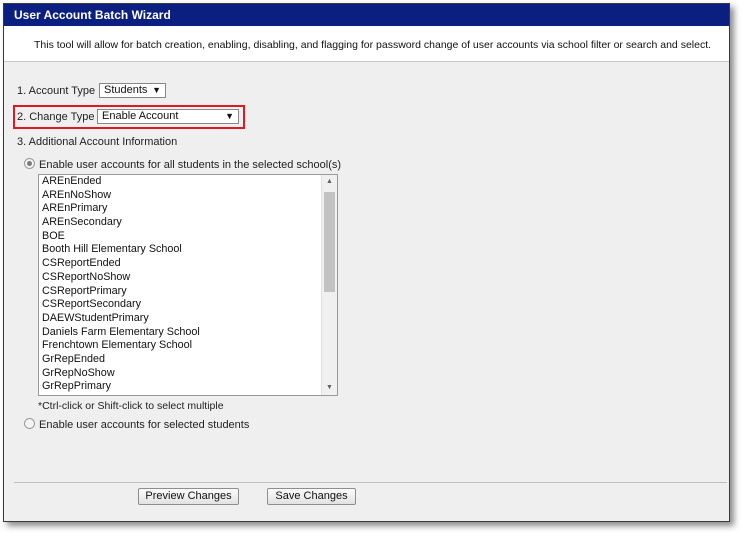  What do you see at coordinates (126, 90) in the screenshot?
I see `account-type-value: Students` at bounding box center [126, 90].